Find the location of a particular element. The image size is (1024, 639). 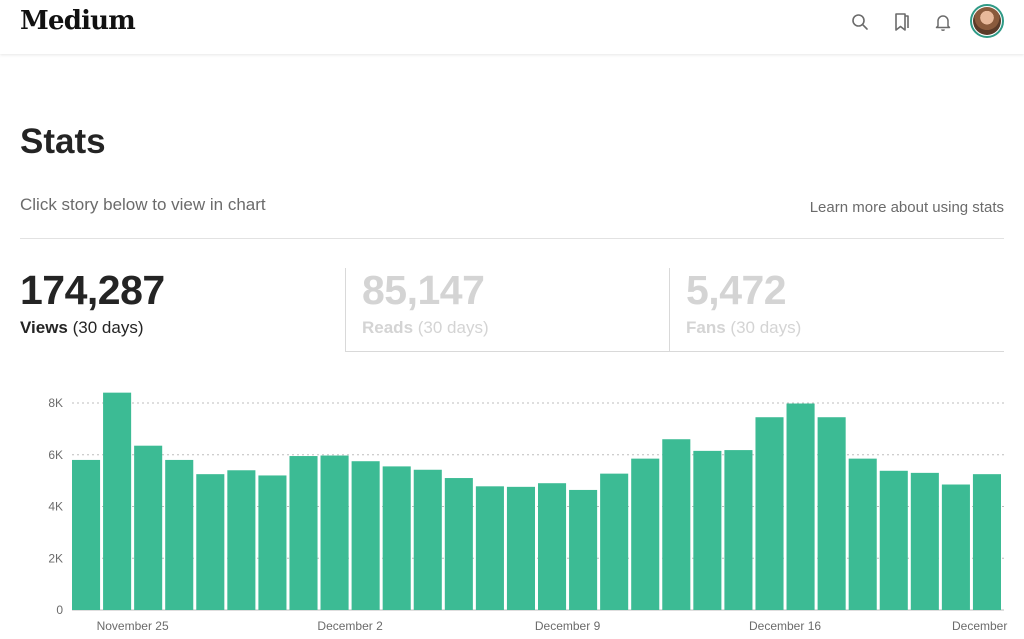

learn-more-link: Learn more about using stats is located at coordinates (907, 207).